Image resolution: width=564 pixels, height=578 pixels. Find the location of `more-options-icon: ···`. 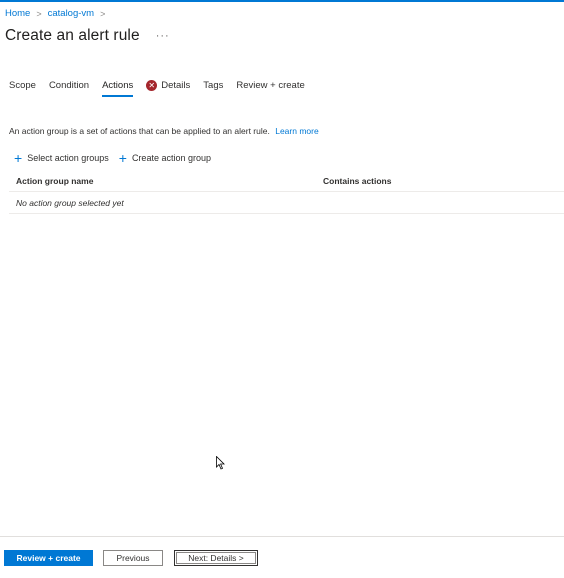

more-options-icon: ··· is located at coordinates (163, 36).